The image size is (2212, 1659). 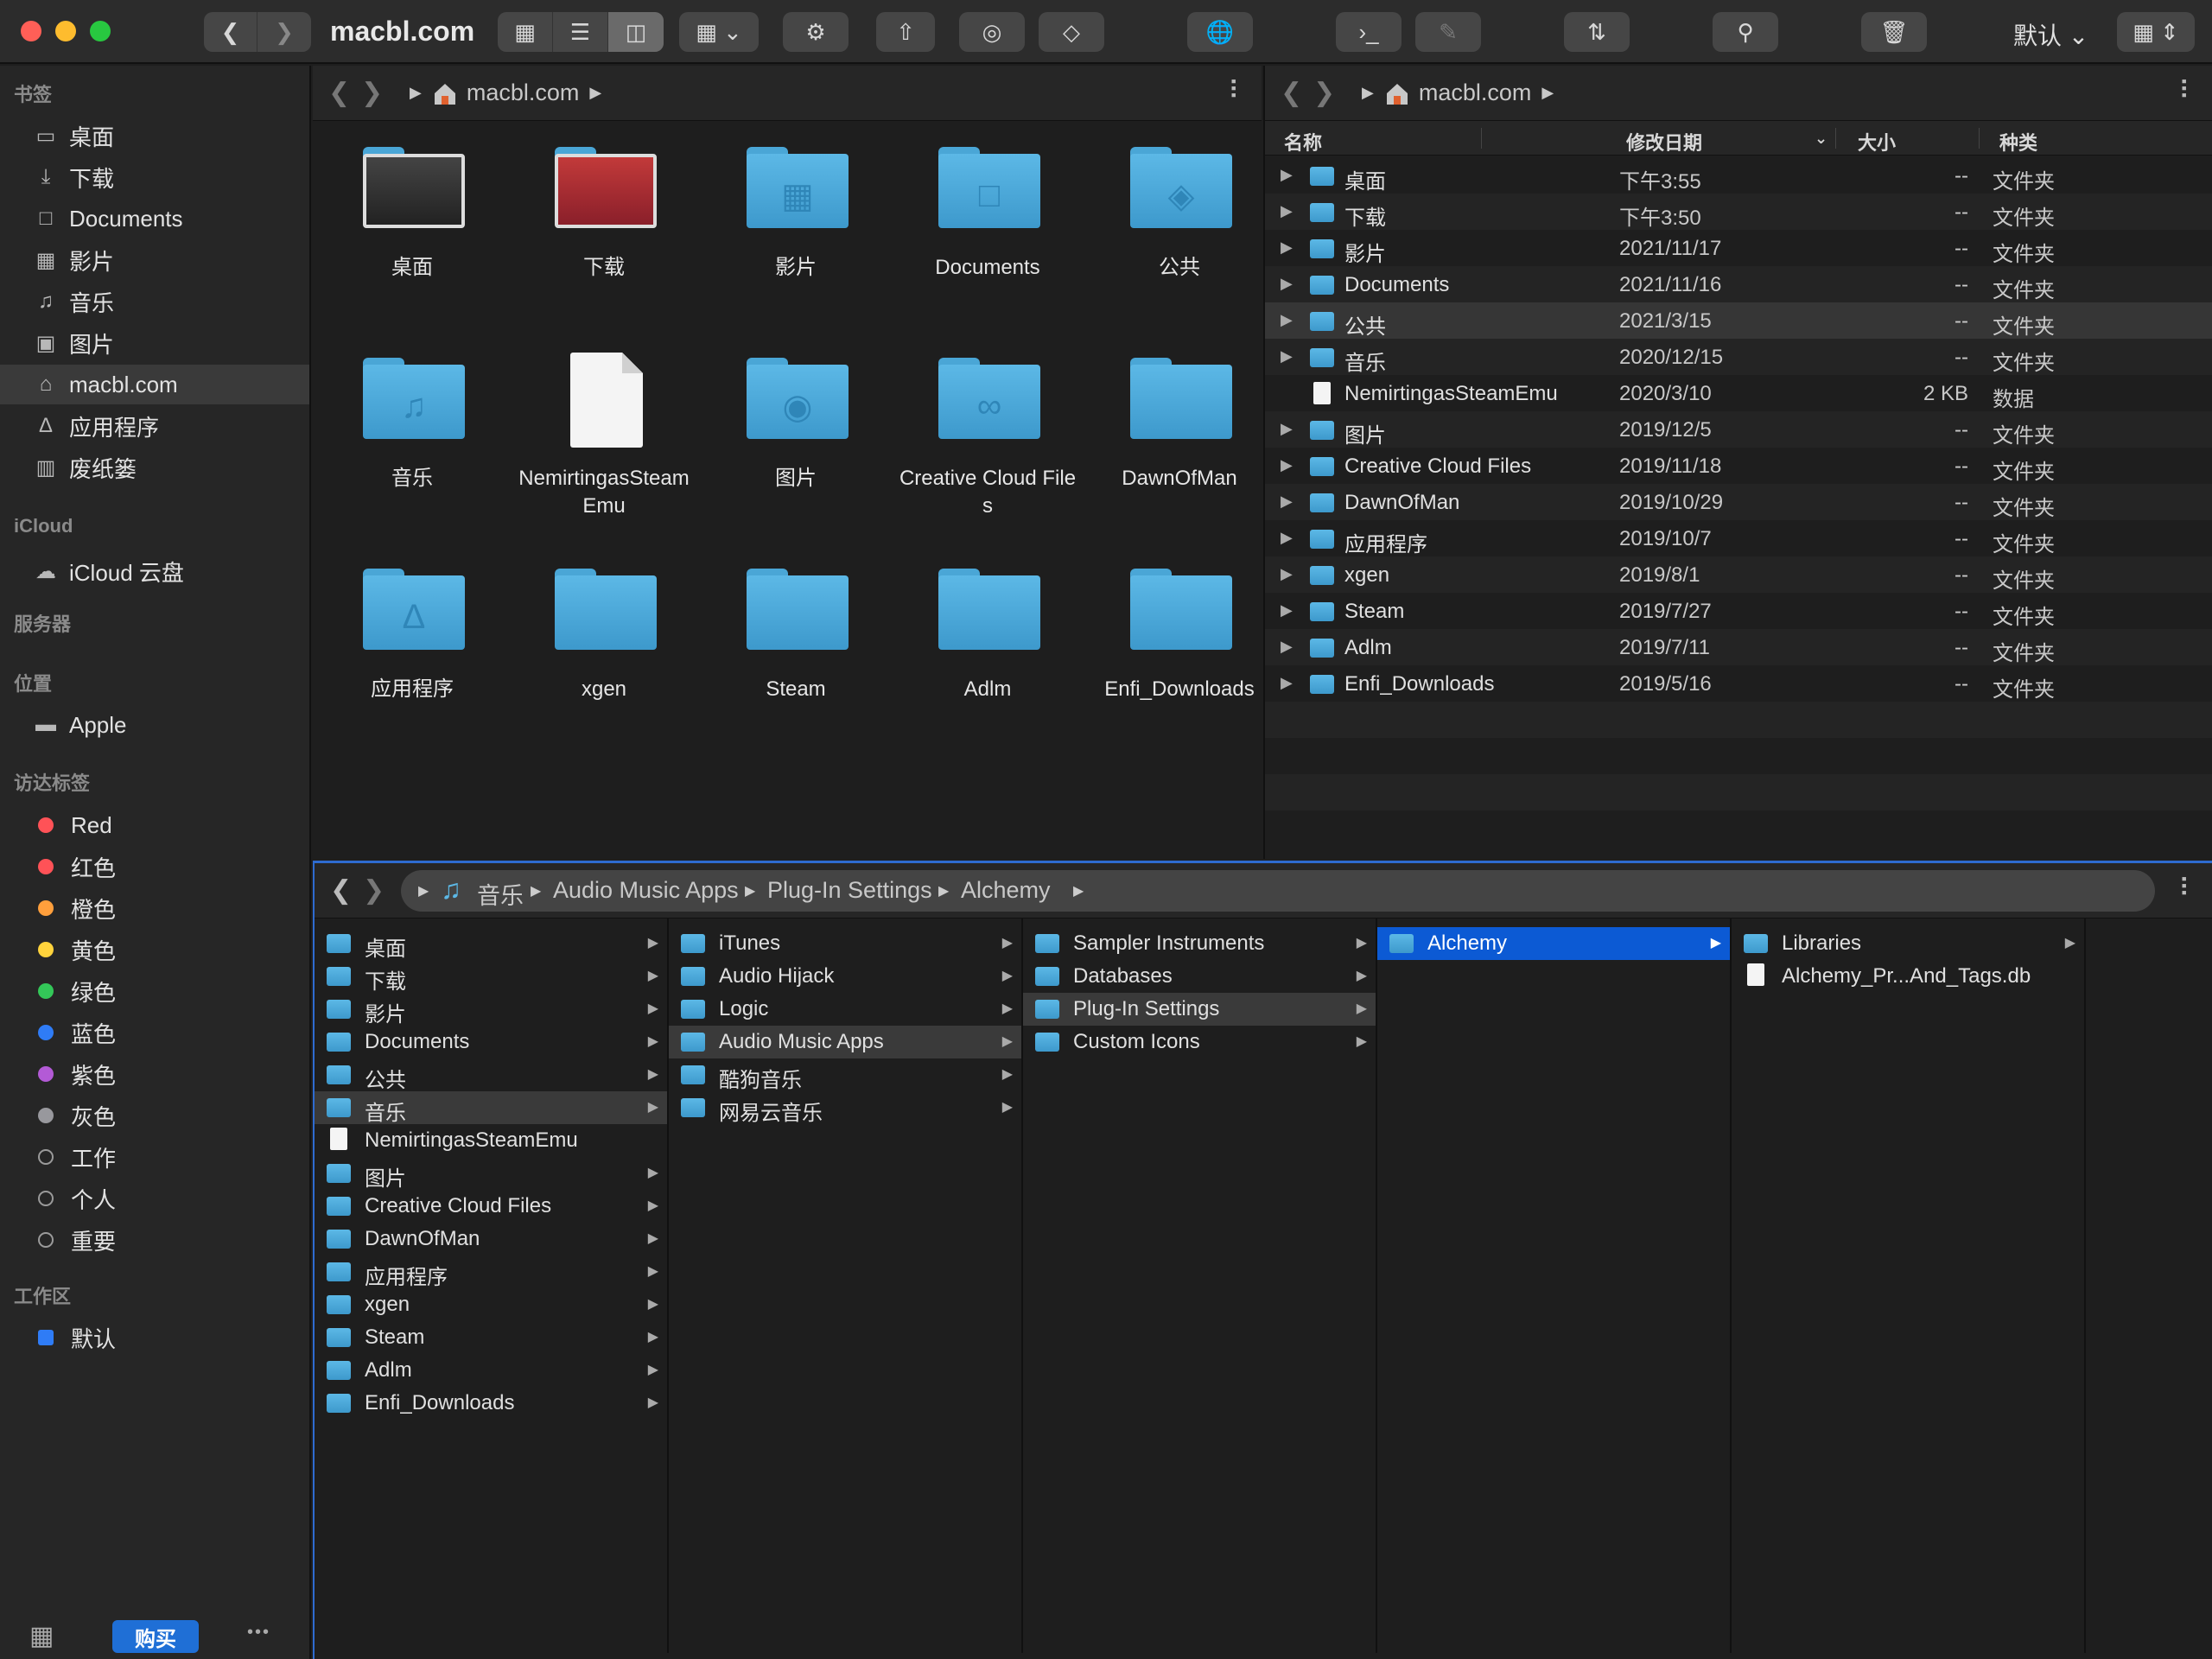 I want to click on sort-chevron-icon: ⌄, so click(x=1821, y=139).